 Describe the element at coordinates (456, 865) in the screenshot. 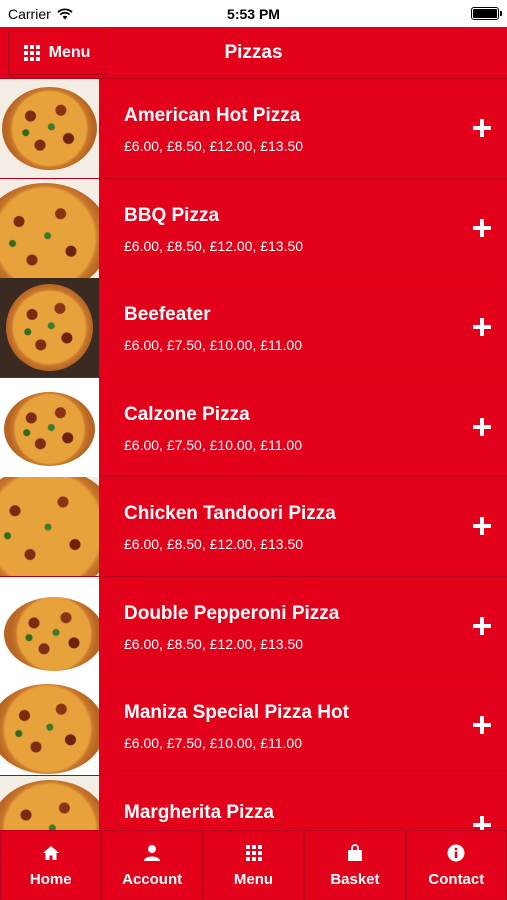

I see `tab-contact: Contact` at that location.